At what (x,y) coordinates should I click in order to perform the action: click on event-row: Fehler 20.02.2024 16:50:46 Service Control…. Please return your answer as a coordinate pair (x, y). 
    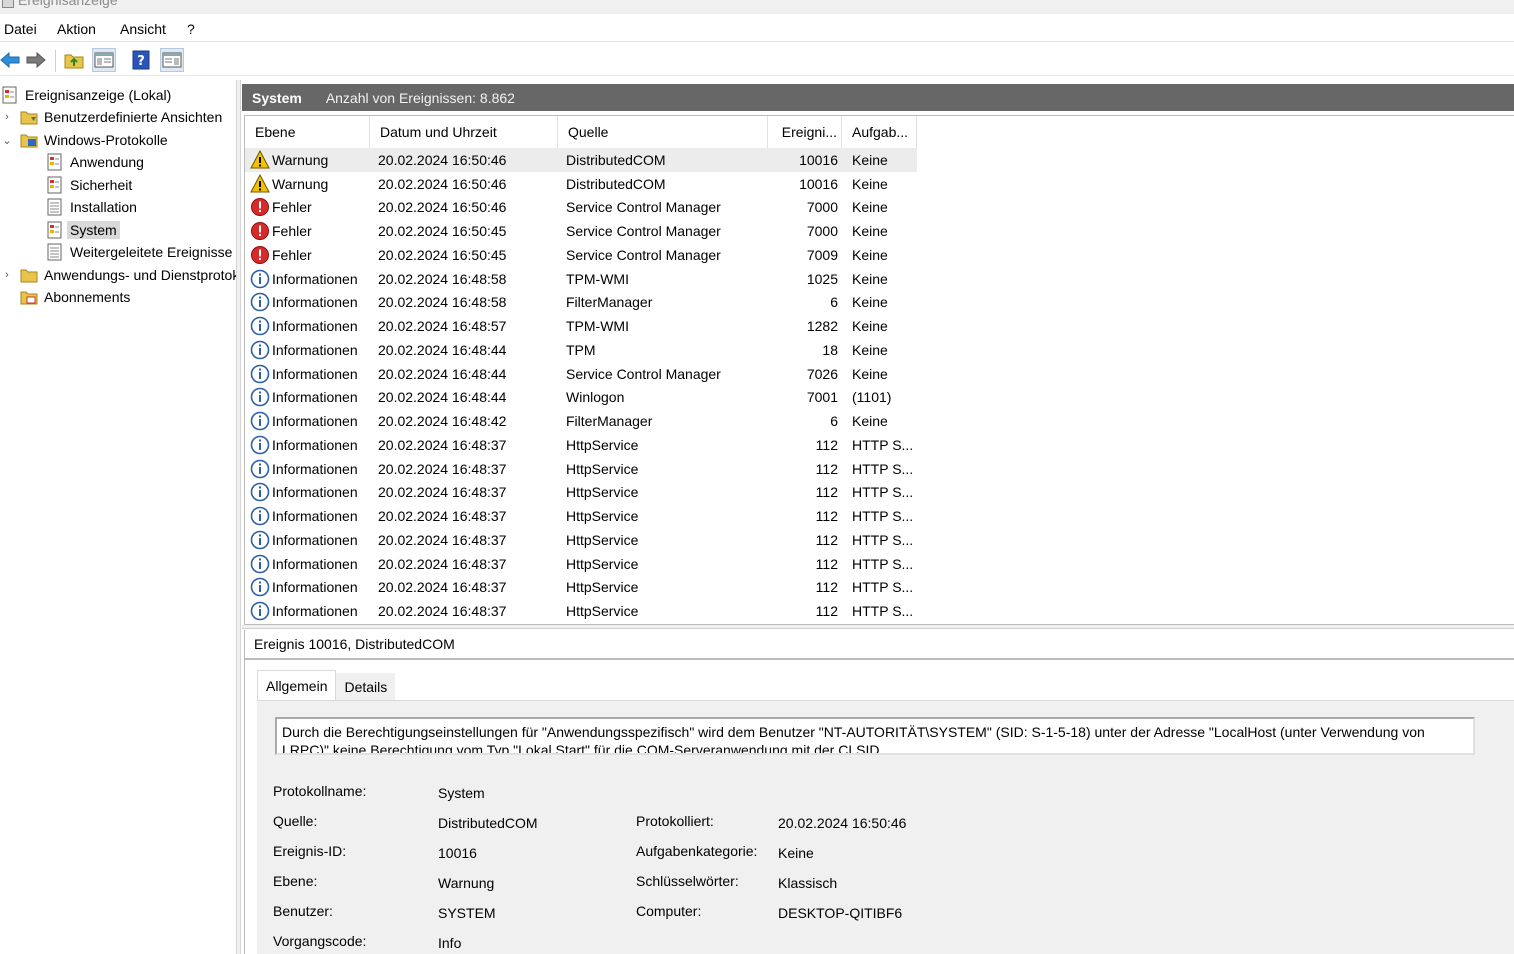
    Looking at the image, I should click on (581, 208).